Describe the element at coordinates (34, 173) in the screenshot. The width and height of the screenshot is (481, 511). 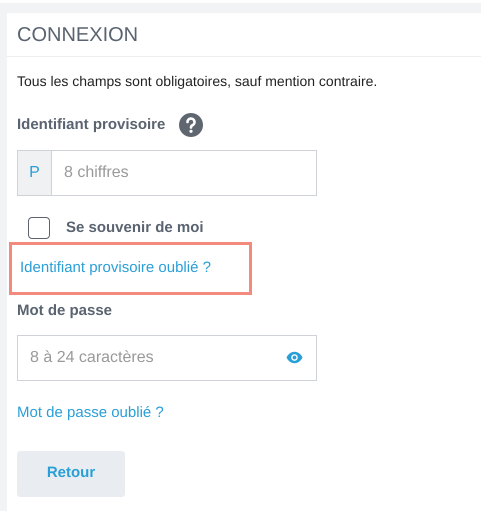
I see `input-prefix: P` at that location.